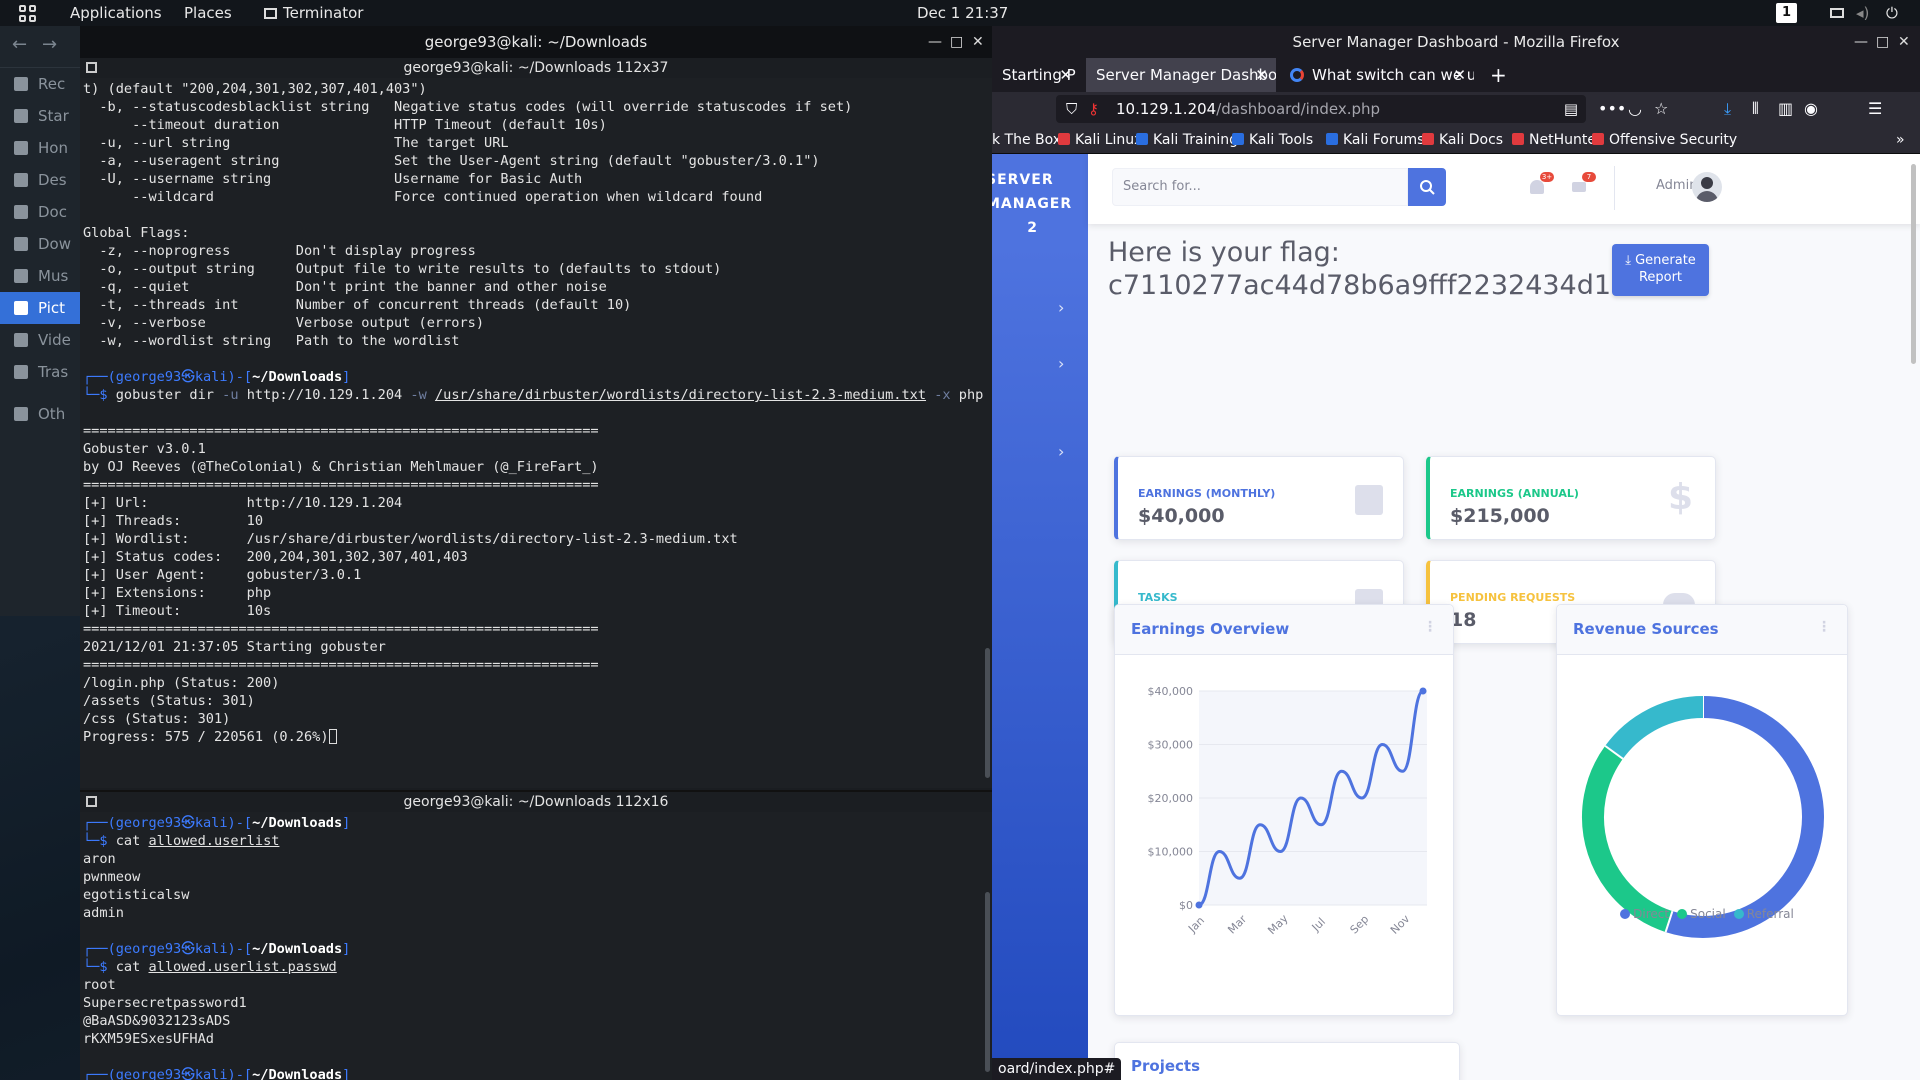 This screenshot has width=1920, height=1080. What do you see at coordinates (536, 42) in the screenshot?
I see `terminator-window-title: george93@kali: ~/Downloads` at bounding box center [536, 42].